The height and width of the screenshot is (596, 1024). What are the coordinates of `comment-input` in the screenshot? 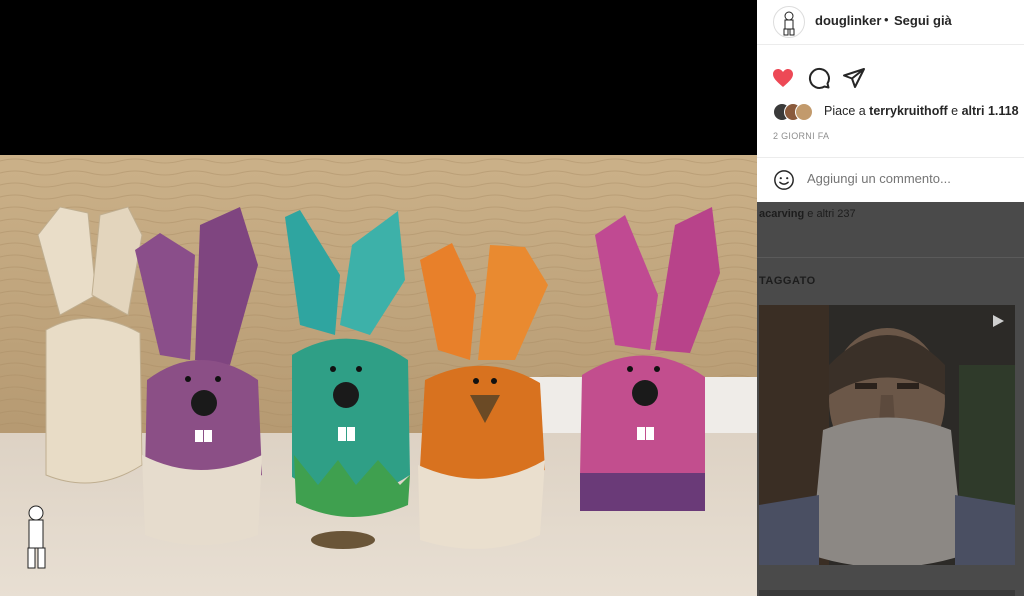 It's located at (909, 178).